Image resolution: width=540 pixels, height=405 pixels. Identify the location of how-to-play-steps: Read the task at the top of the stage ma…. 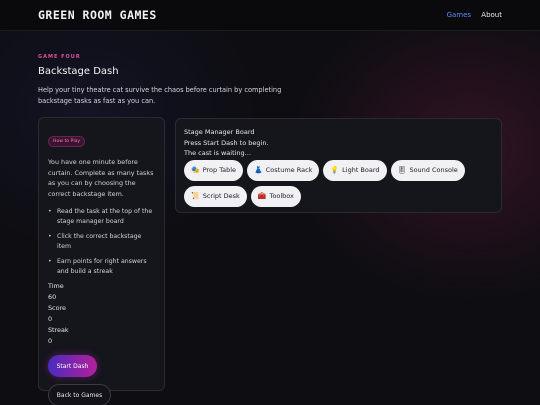
(102, 242).